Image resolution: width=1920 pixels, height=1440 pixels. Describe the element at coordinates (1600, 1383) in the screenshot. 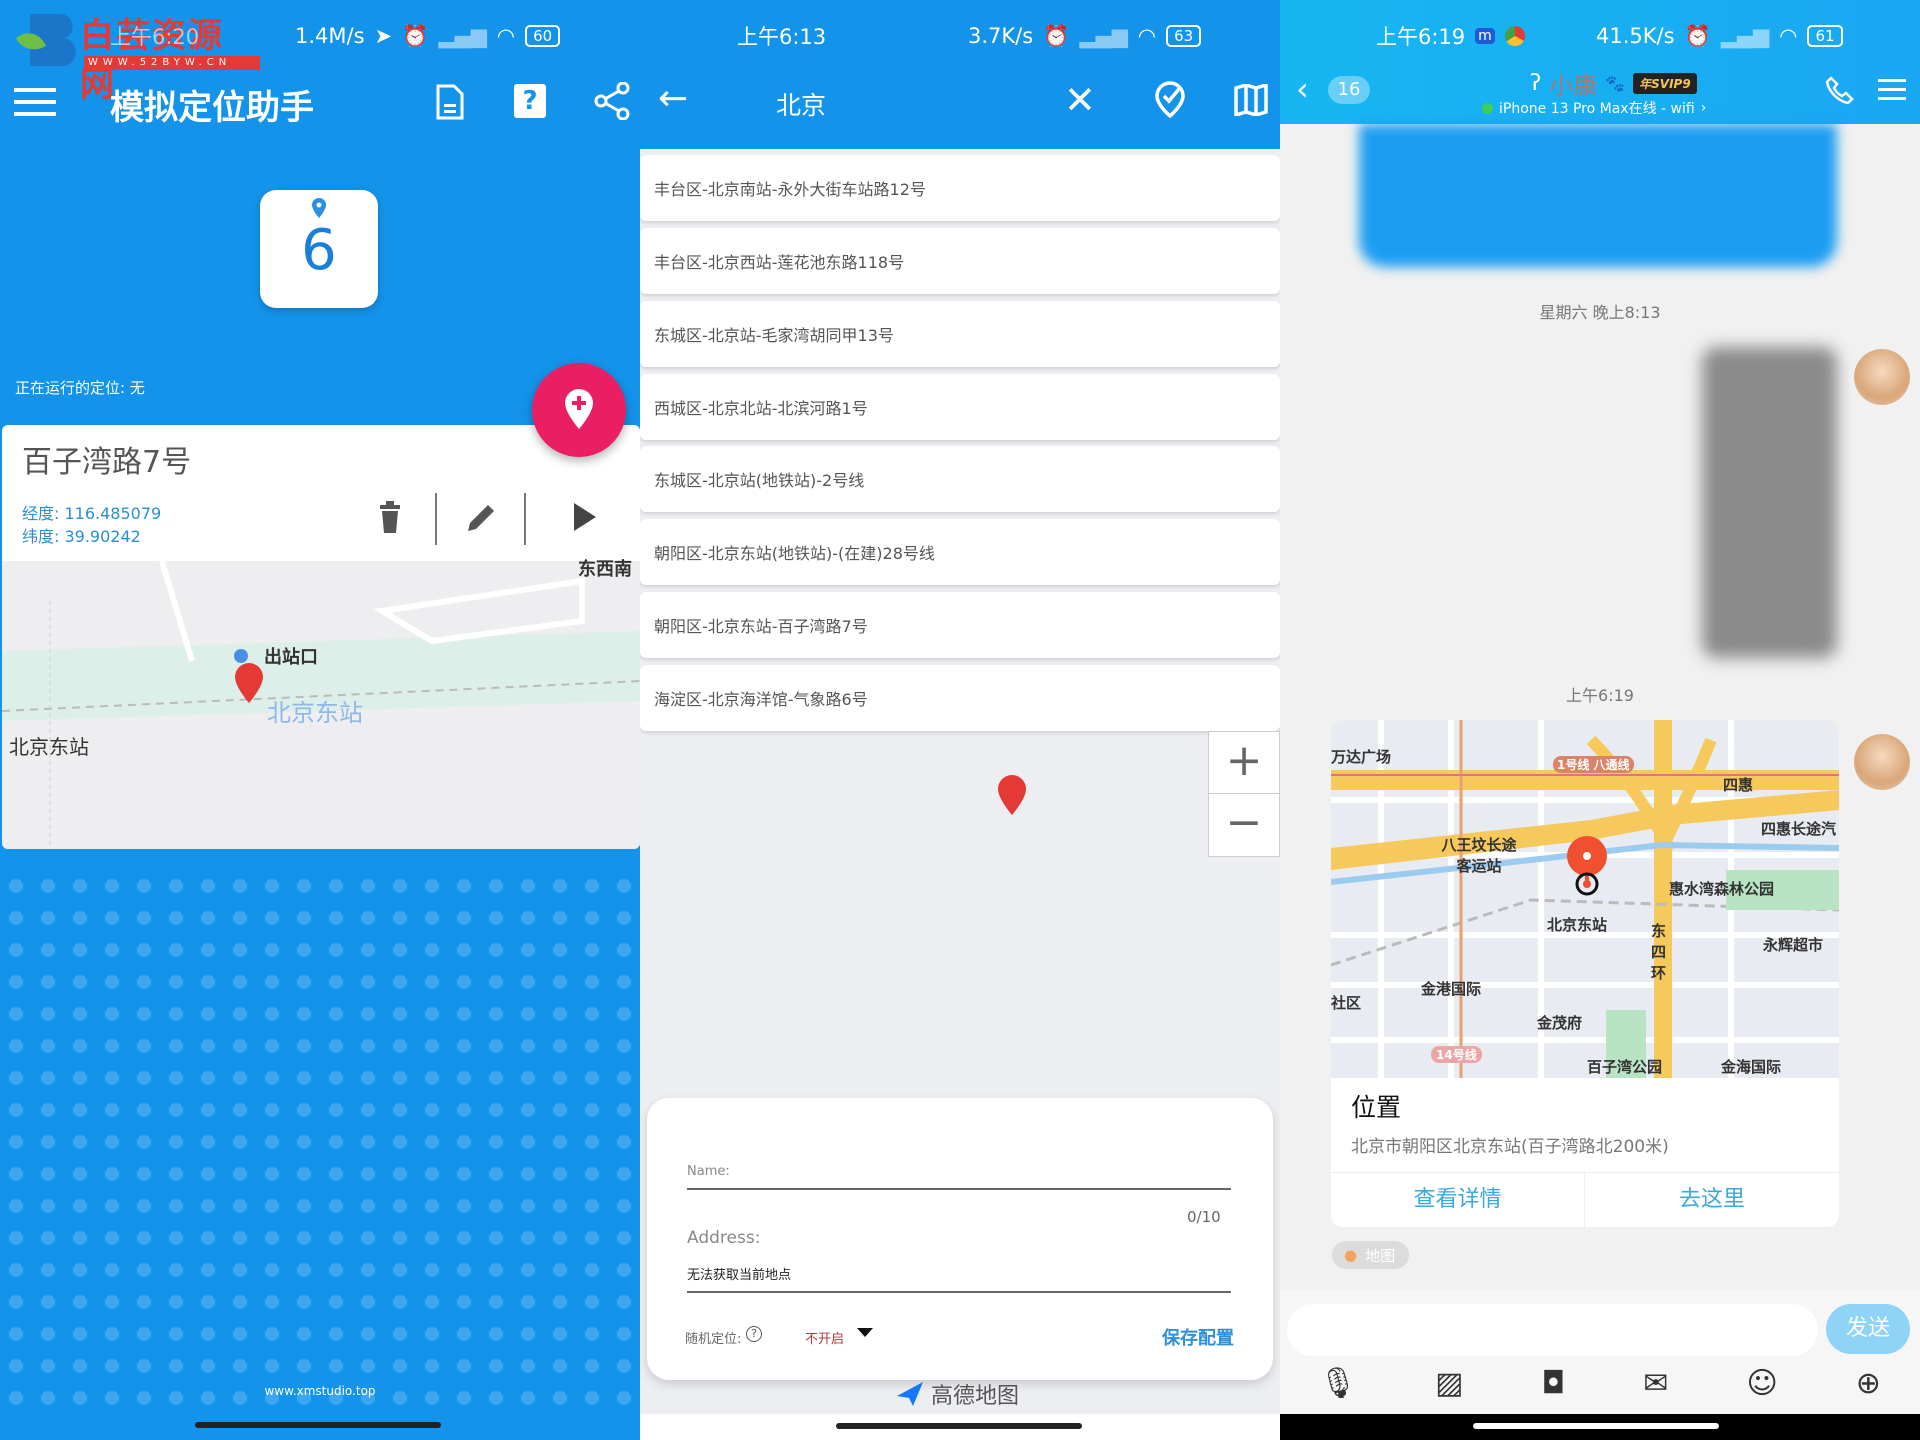

I see `chat-toolbar: 🎙 ▨ ◘ ✉ ☺ ⊕` at that location.